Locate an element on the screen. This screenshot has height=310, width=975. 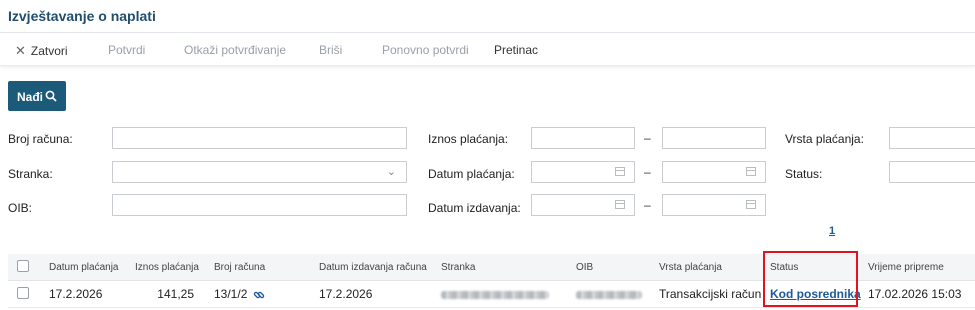
issue-date-from-input is located at coordinates (583, 205).